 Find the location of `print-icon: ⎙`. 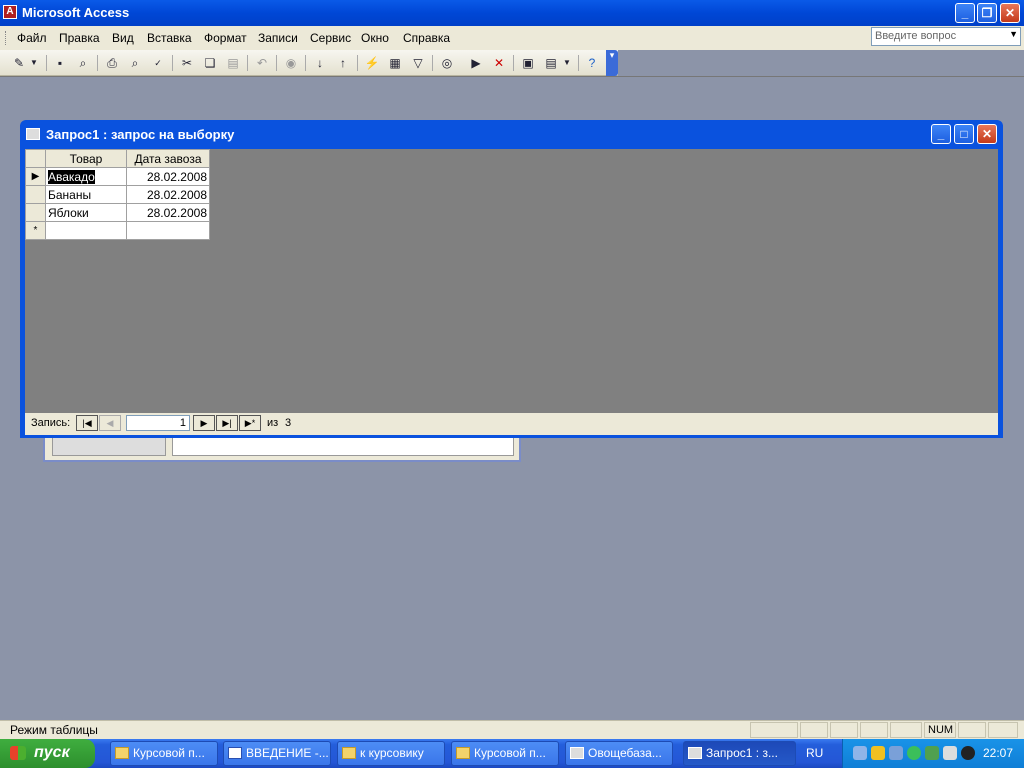

print-icon: ⎙ is located at coordinates (112, 63).